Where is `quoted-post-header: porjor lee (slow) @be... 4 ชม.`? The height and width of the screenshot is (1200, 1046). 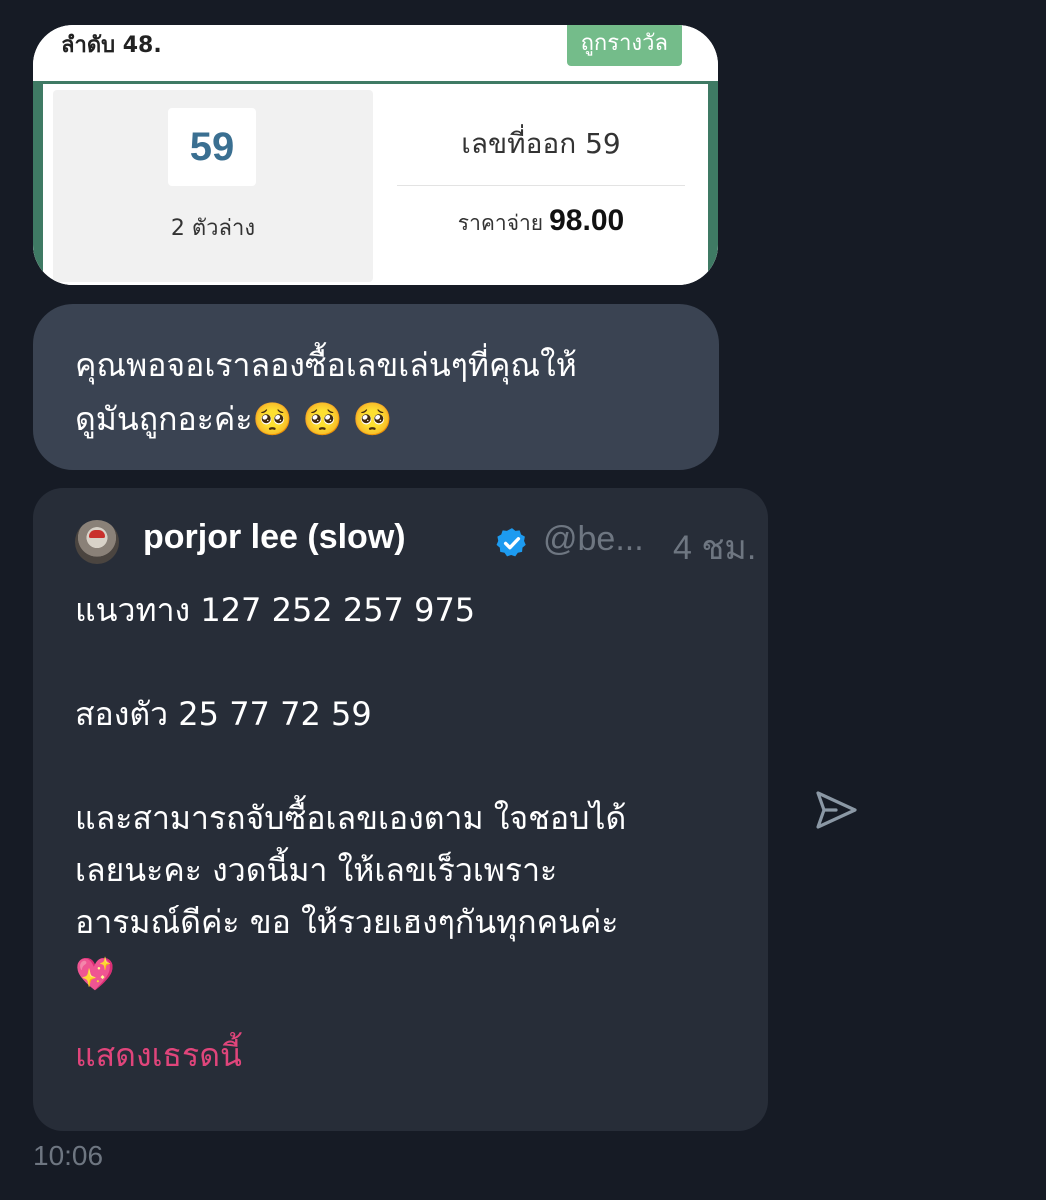
quoted-post-header: porjor lee (slow) @be... 4 ชม. is located at coordinates (415, 543).